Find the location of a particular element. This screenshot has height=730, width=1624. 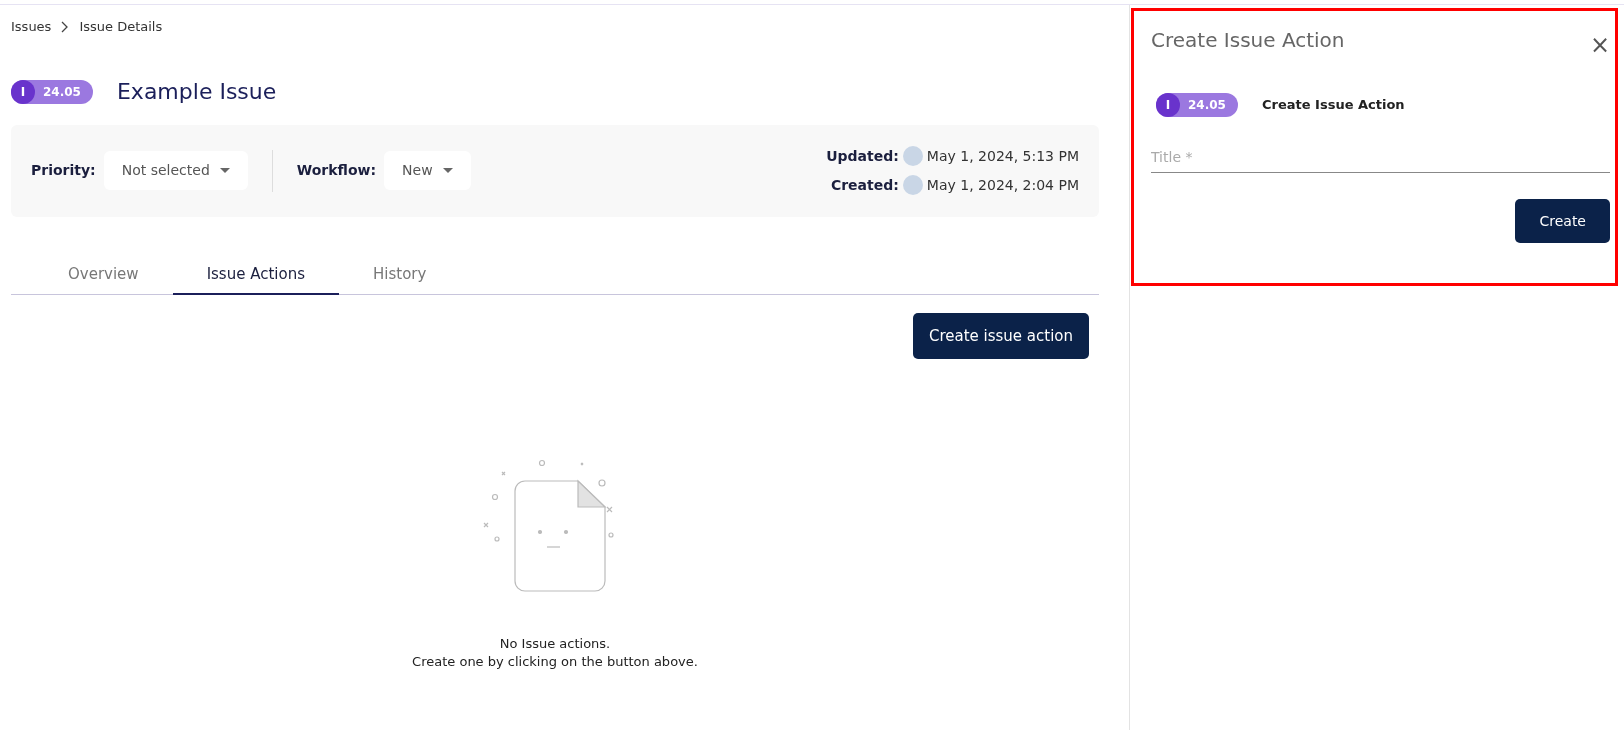

create-button: Create is located at coordinates (1562, 221).